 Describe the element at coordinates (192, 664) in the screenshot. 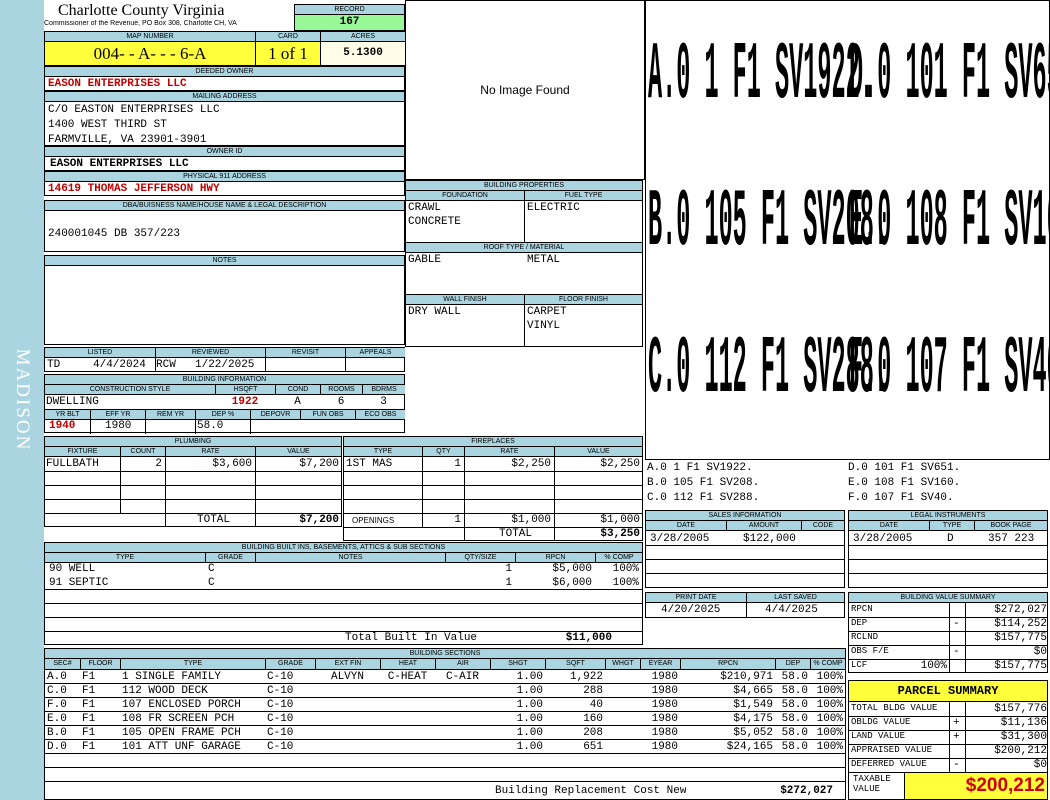

I see `sections-h-type: TYPE` at that location.